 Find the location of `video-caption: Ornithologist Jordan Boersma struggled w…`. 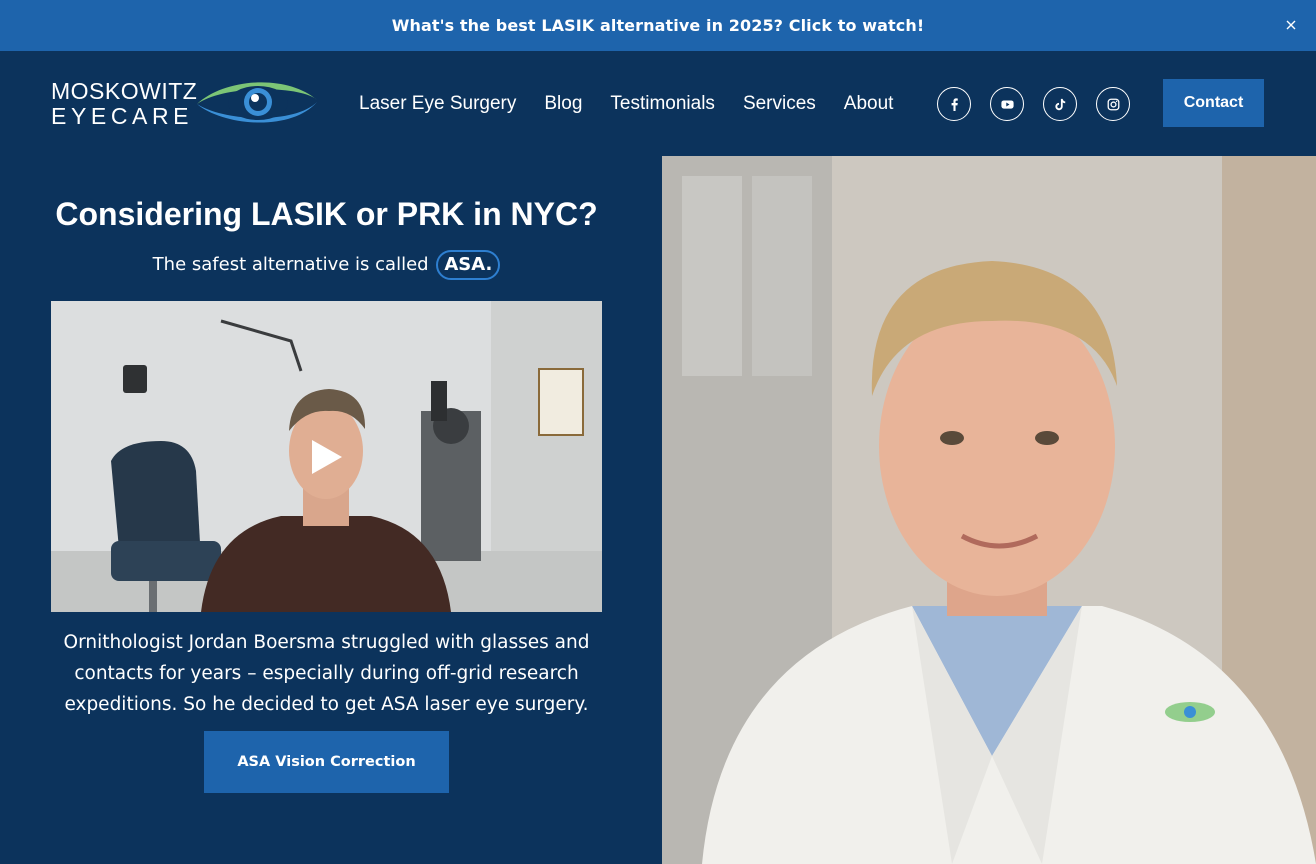

video-caption: Ornithologist Jordan Boersma struggled w… is located at coordinates (326, 673).